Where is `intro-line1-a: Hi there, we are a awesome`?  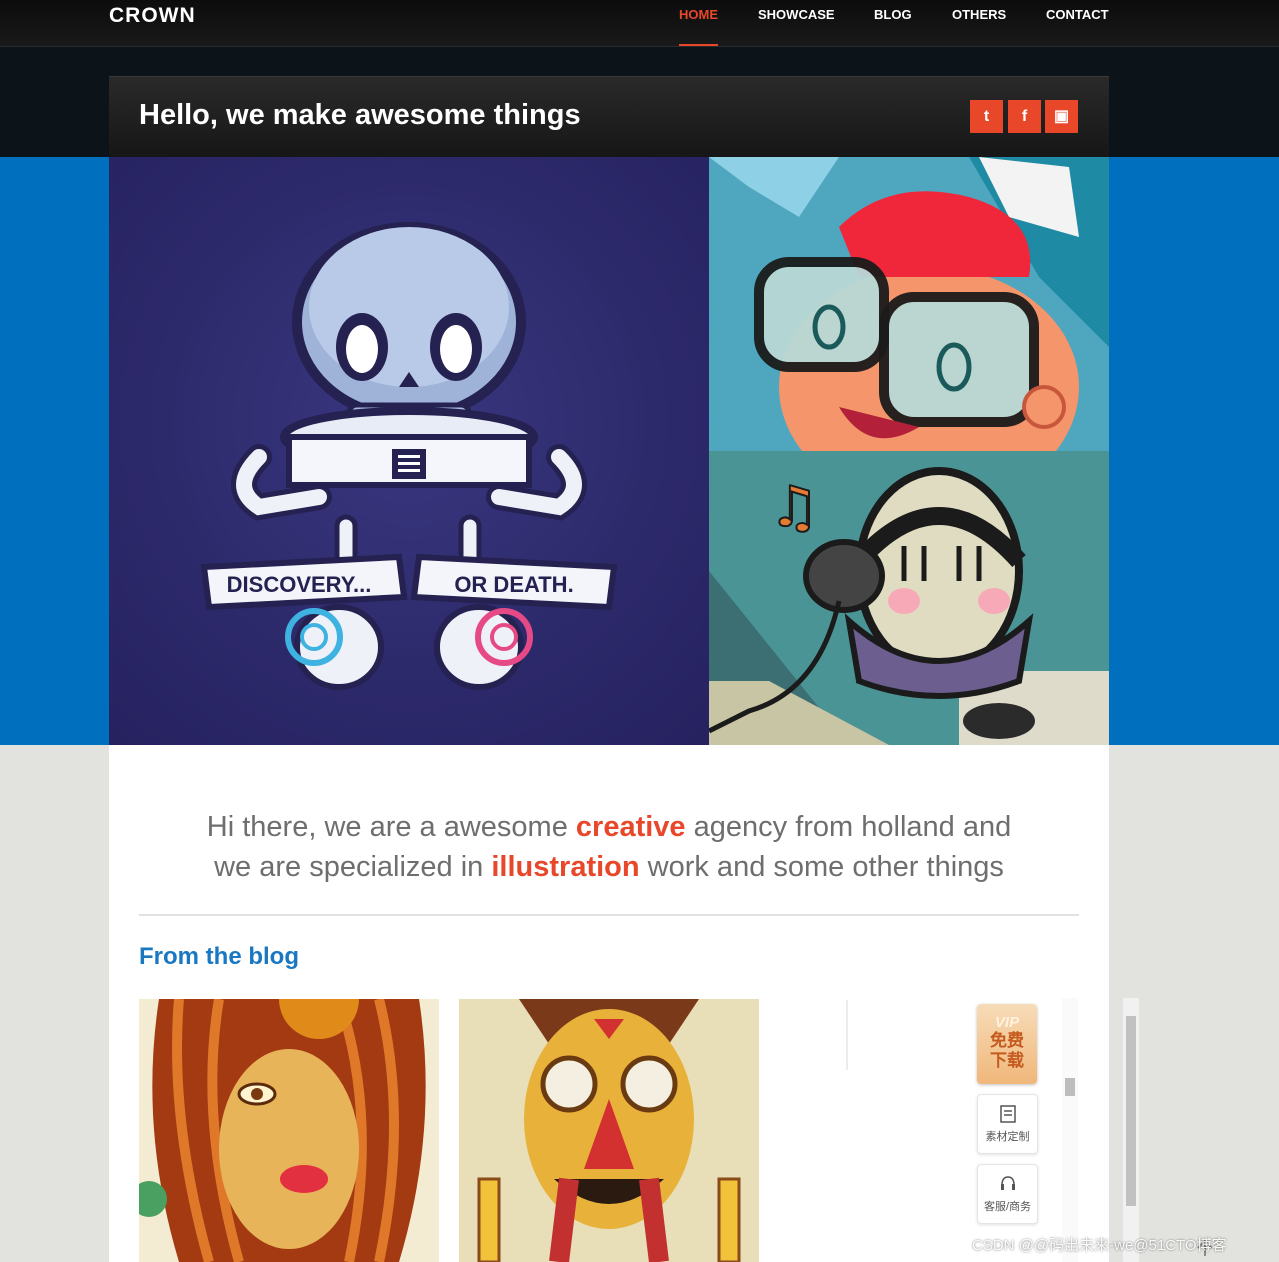 intro-line1-a: Hi there, we are a awesome is located at coordinates (391, 827).